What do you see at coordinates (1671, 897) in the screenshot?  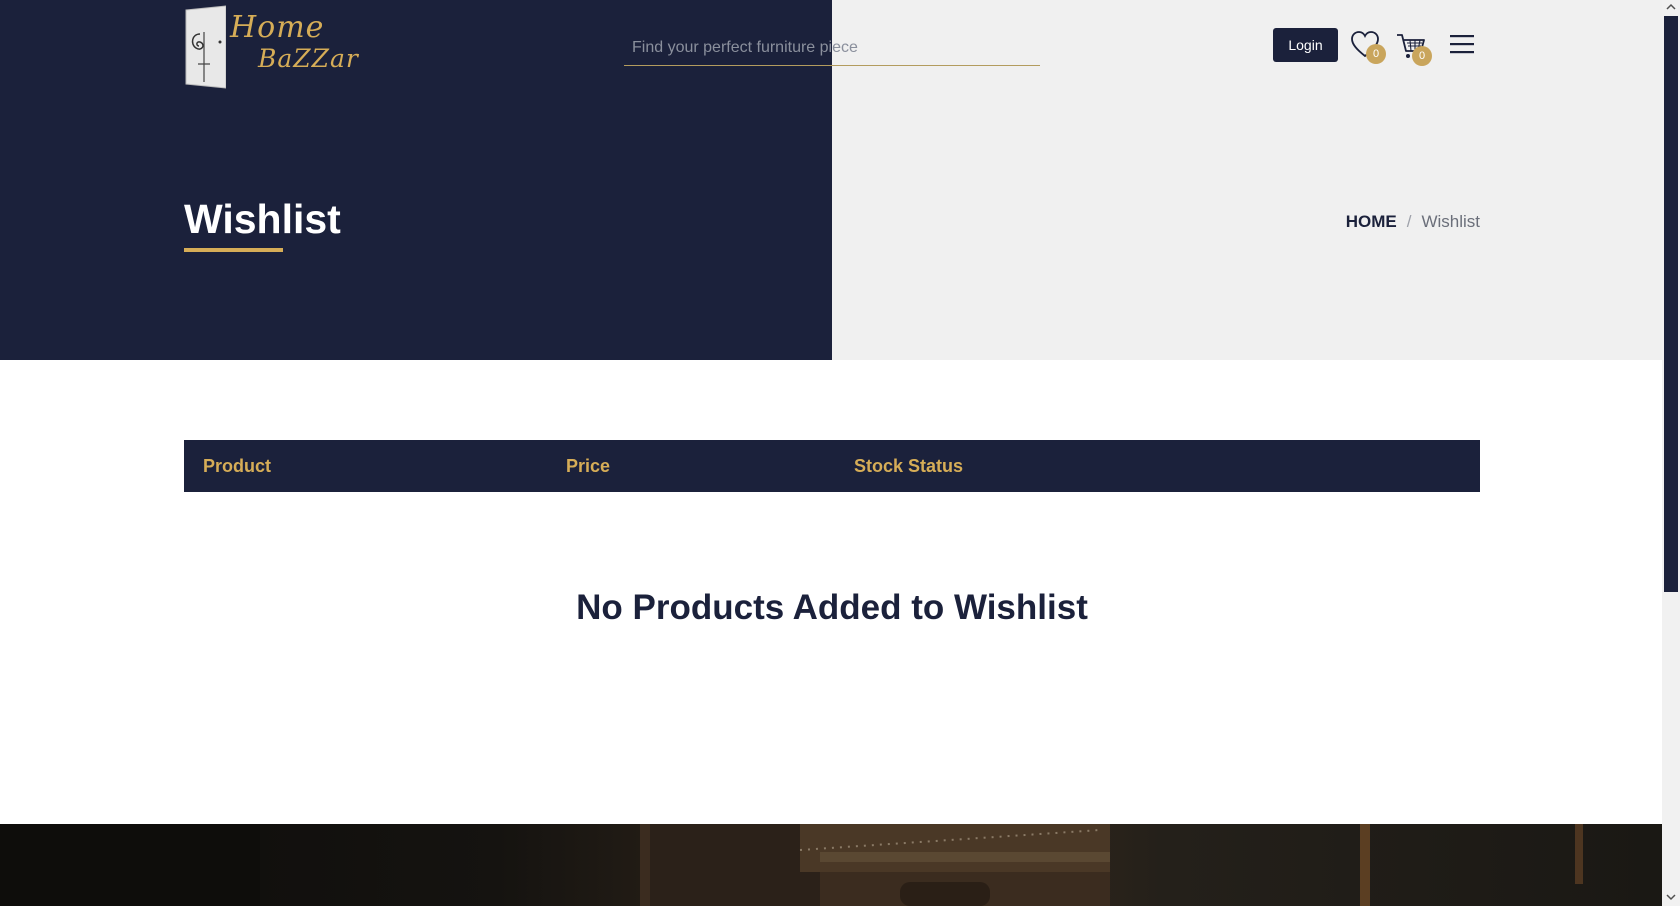 I see `scroll-down-arrow-icon` at bounding box center [1671, 897].